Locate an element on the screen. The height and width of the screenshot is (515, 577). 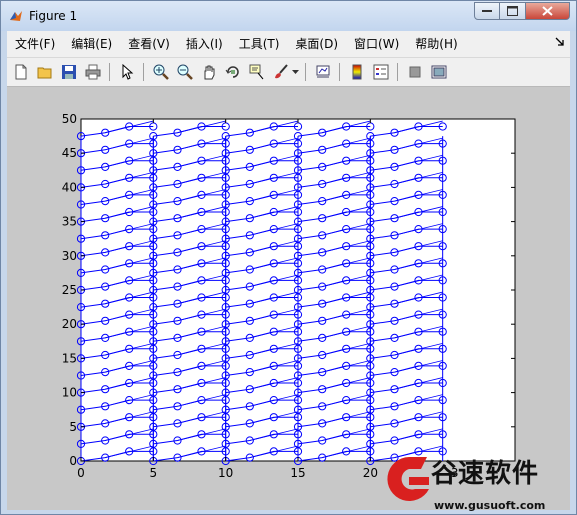
colorbar-button is located at coordinates (357, 72).